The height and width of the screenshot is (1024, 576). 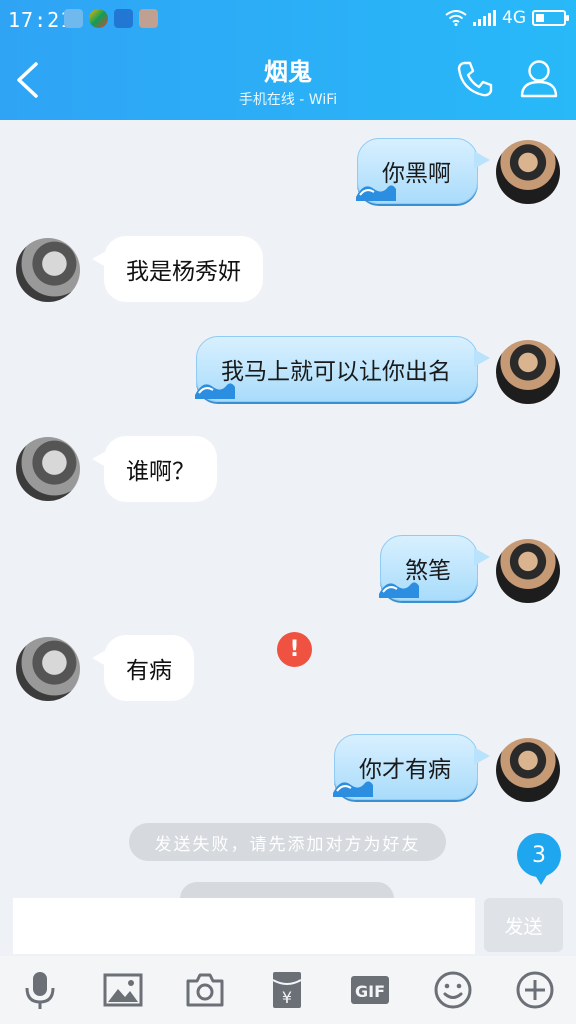 I want to click on message-text: 谁啊？, so click(x=160, y=472).